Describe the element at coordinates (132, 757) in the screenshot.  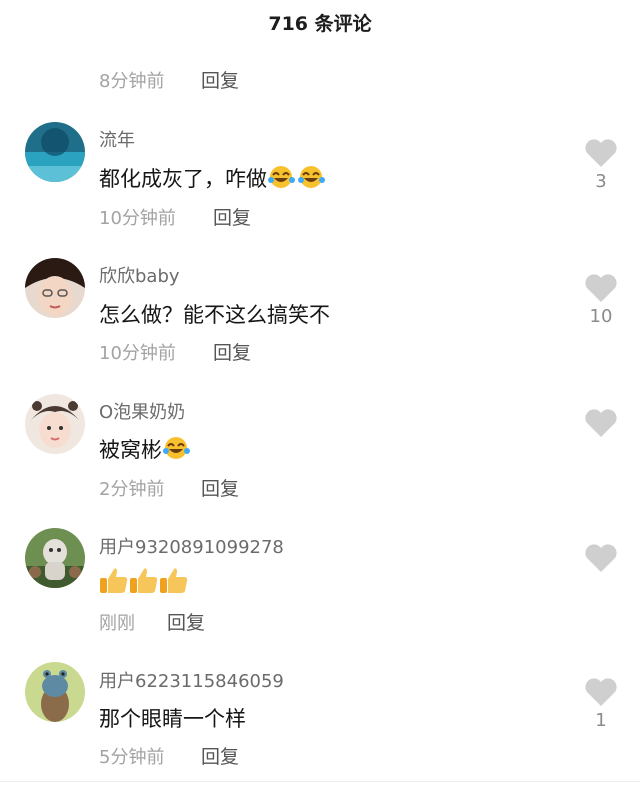
I see `comment-time: 5分钟前` at that location.